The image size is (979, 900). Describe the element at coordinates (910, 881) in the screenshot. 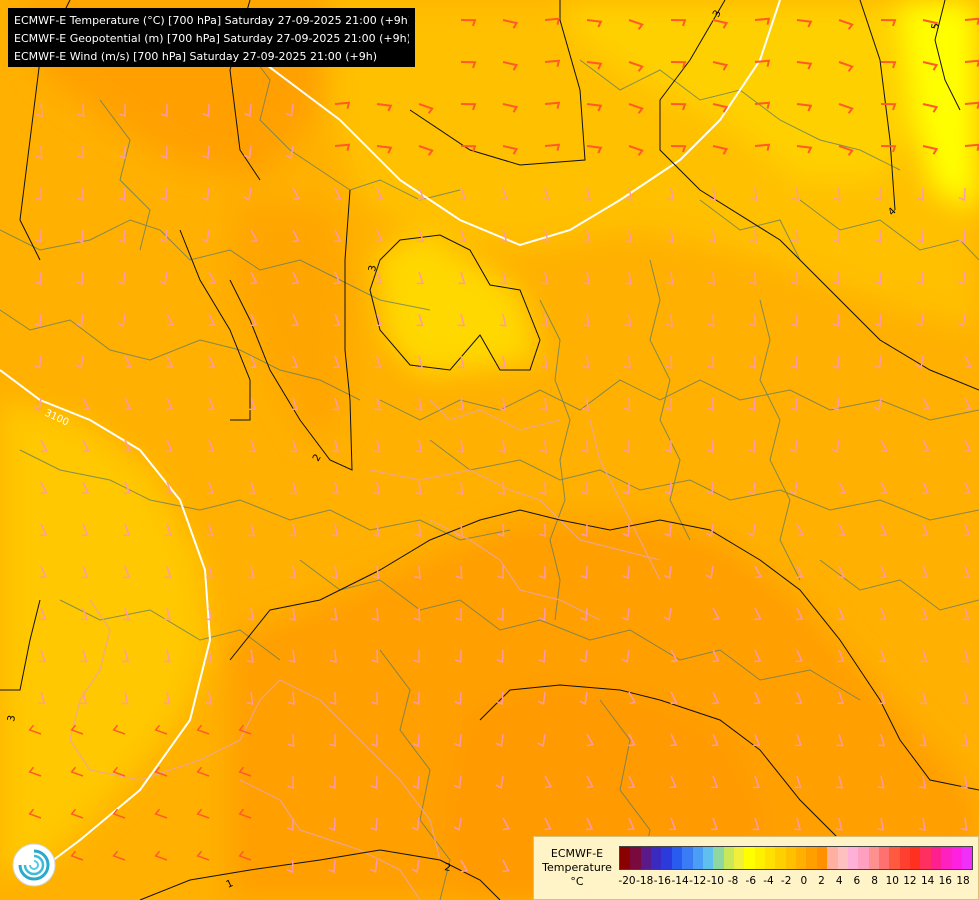

I see `legend-tick-label: 12` at that location.